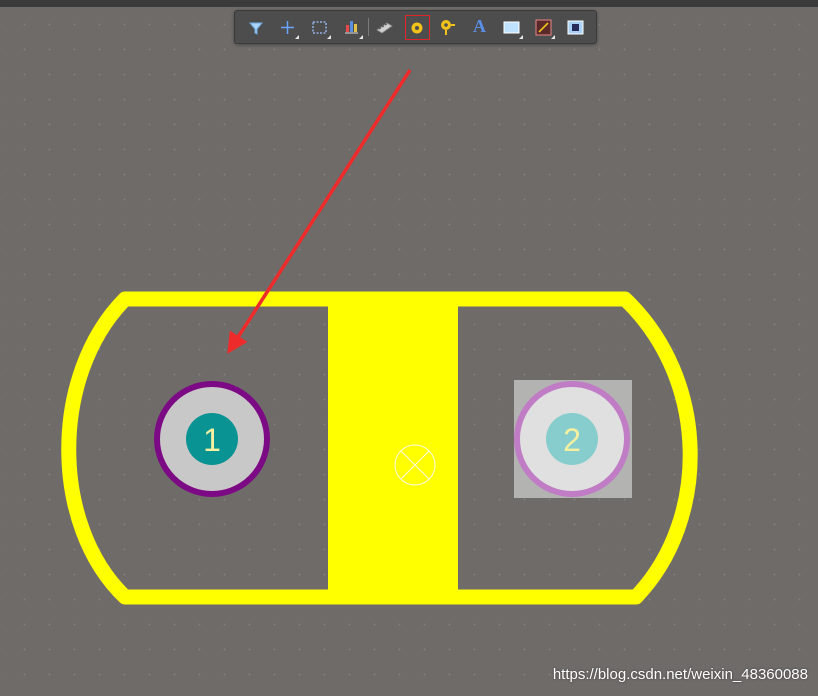  What do you see at coordinates (680, 674) in the screenshot?
I see `watermark-url: https://blog.csdn.net/weixin_48360088` at bounding box center [680, 674].